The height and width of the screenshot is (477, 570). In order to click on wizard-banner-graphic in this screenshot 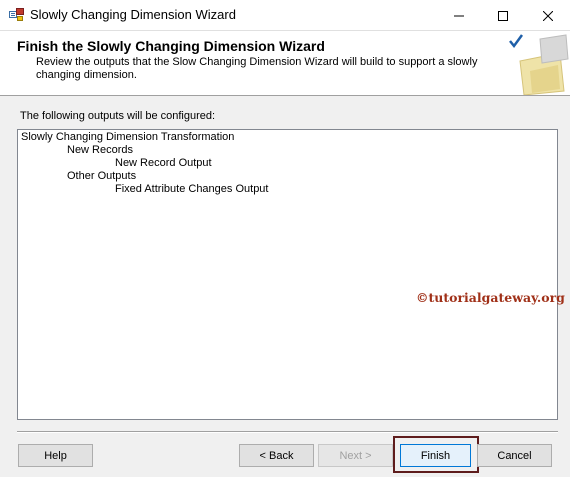, I will do `click(535, 63)`.